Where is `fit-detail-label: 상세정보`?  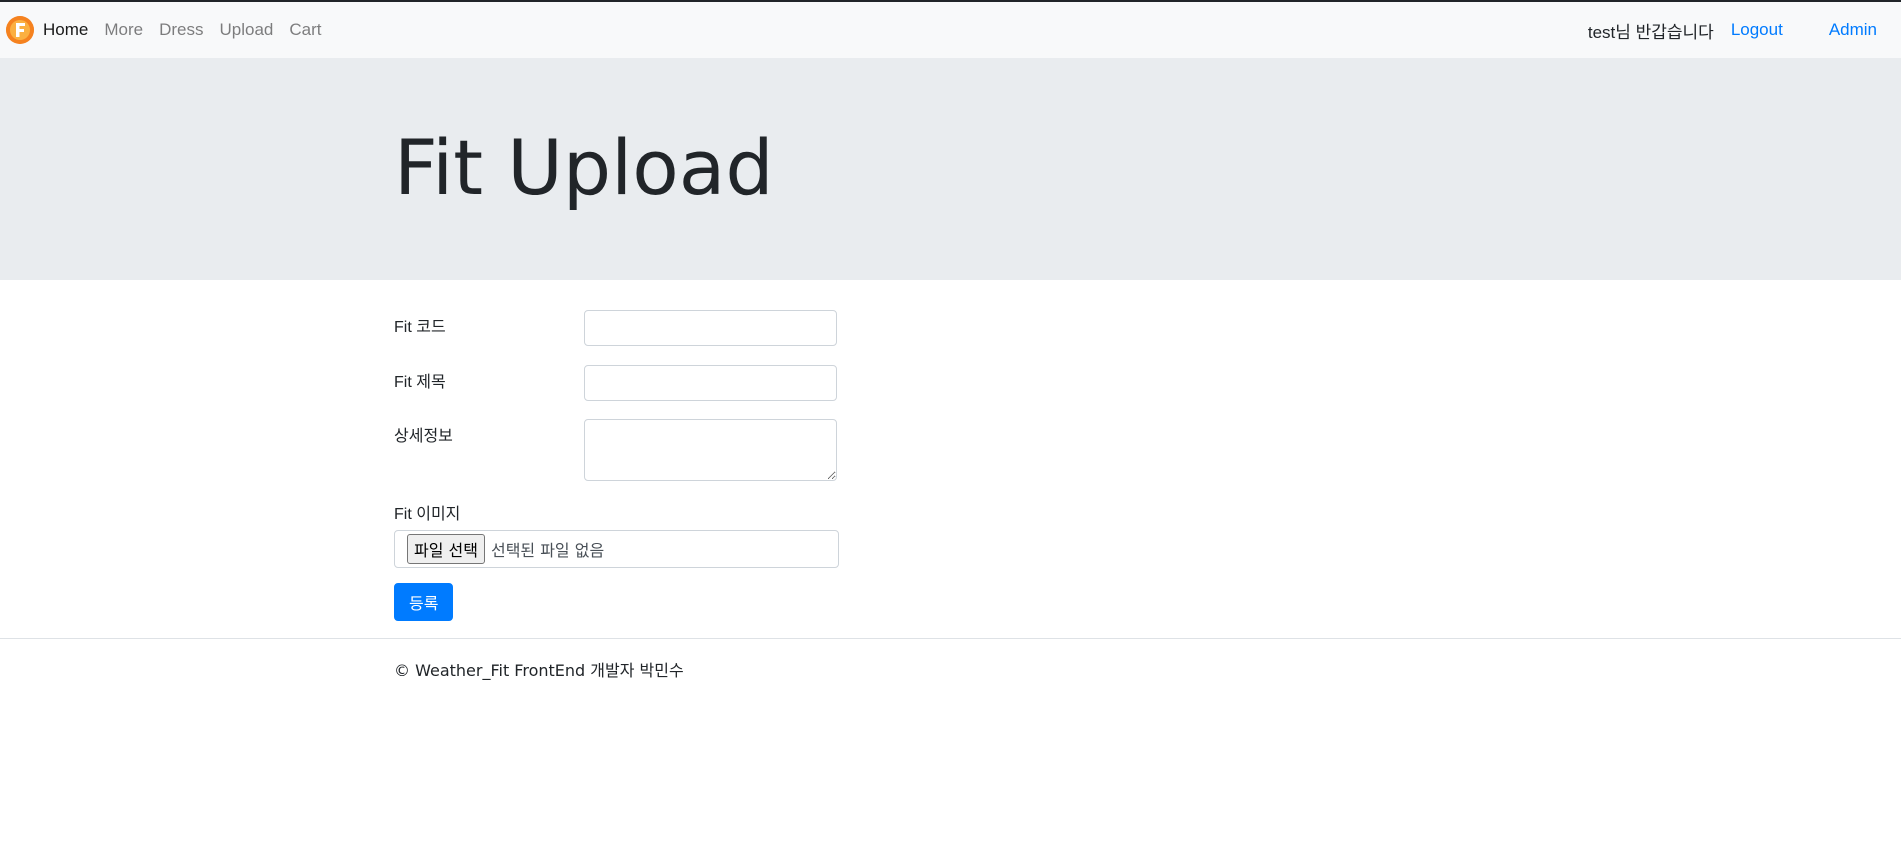
fit-detail-label: 상세정보 is located at coordinates (423, 436).